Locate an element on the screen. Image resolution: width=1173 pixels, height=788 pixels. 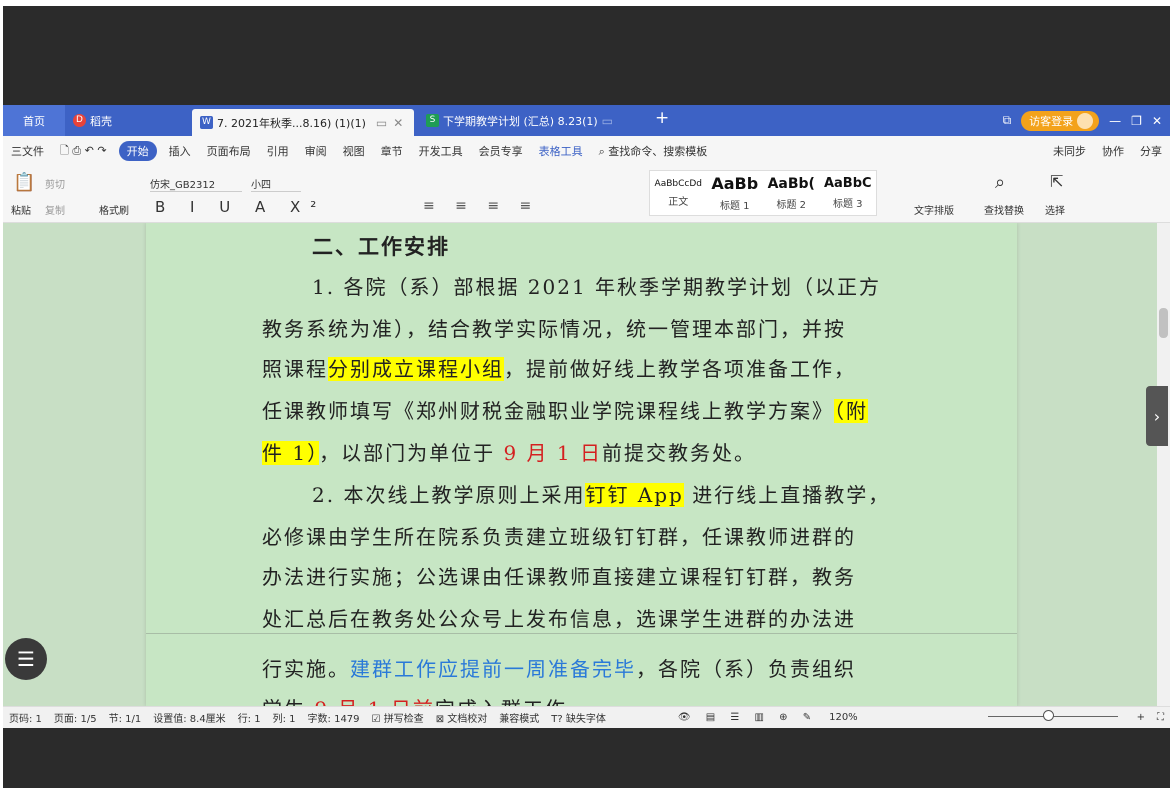
spell-check-button: ☑ 拼写检查 is located at coordinates (398, 717).